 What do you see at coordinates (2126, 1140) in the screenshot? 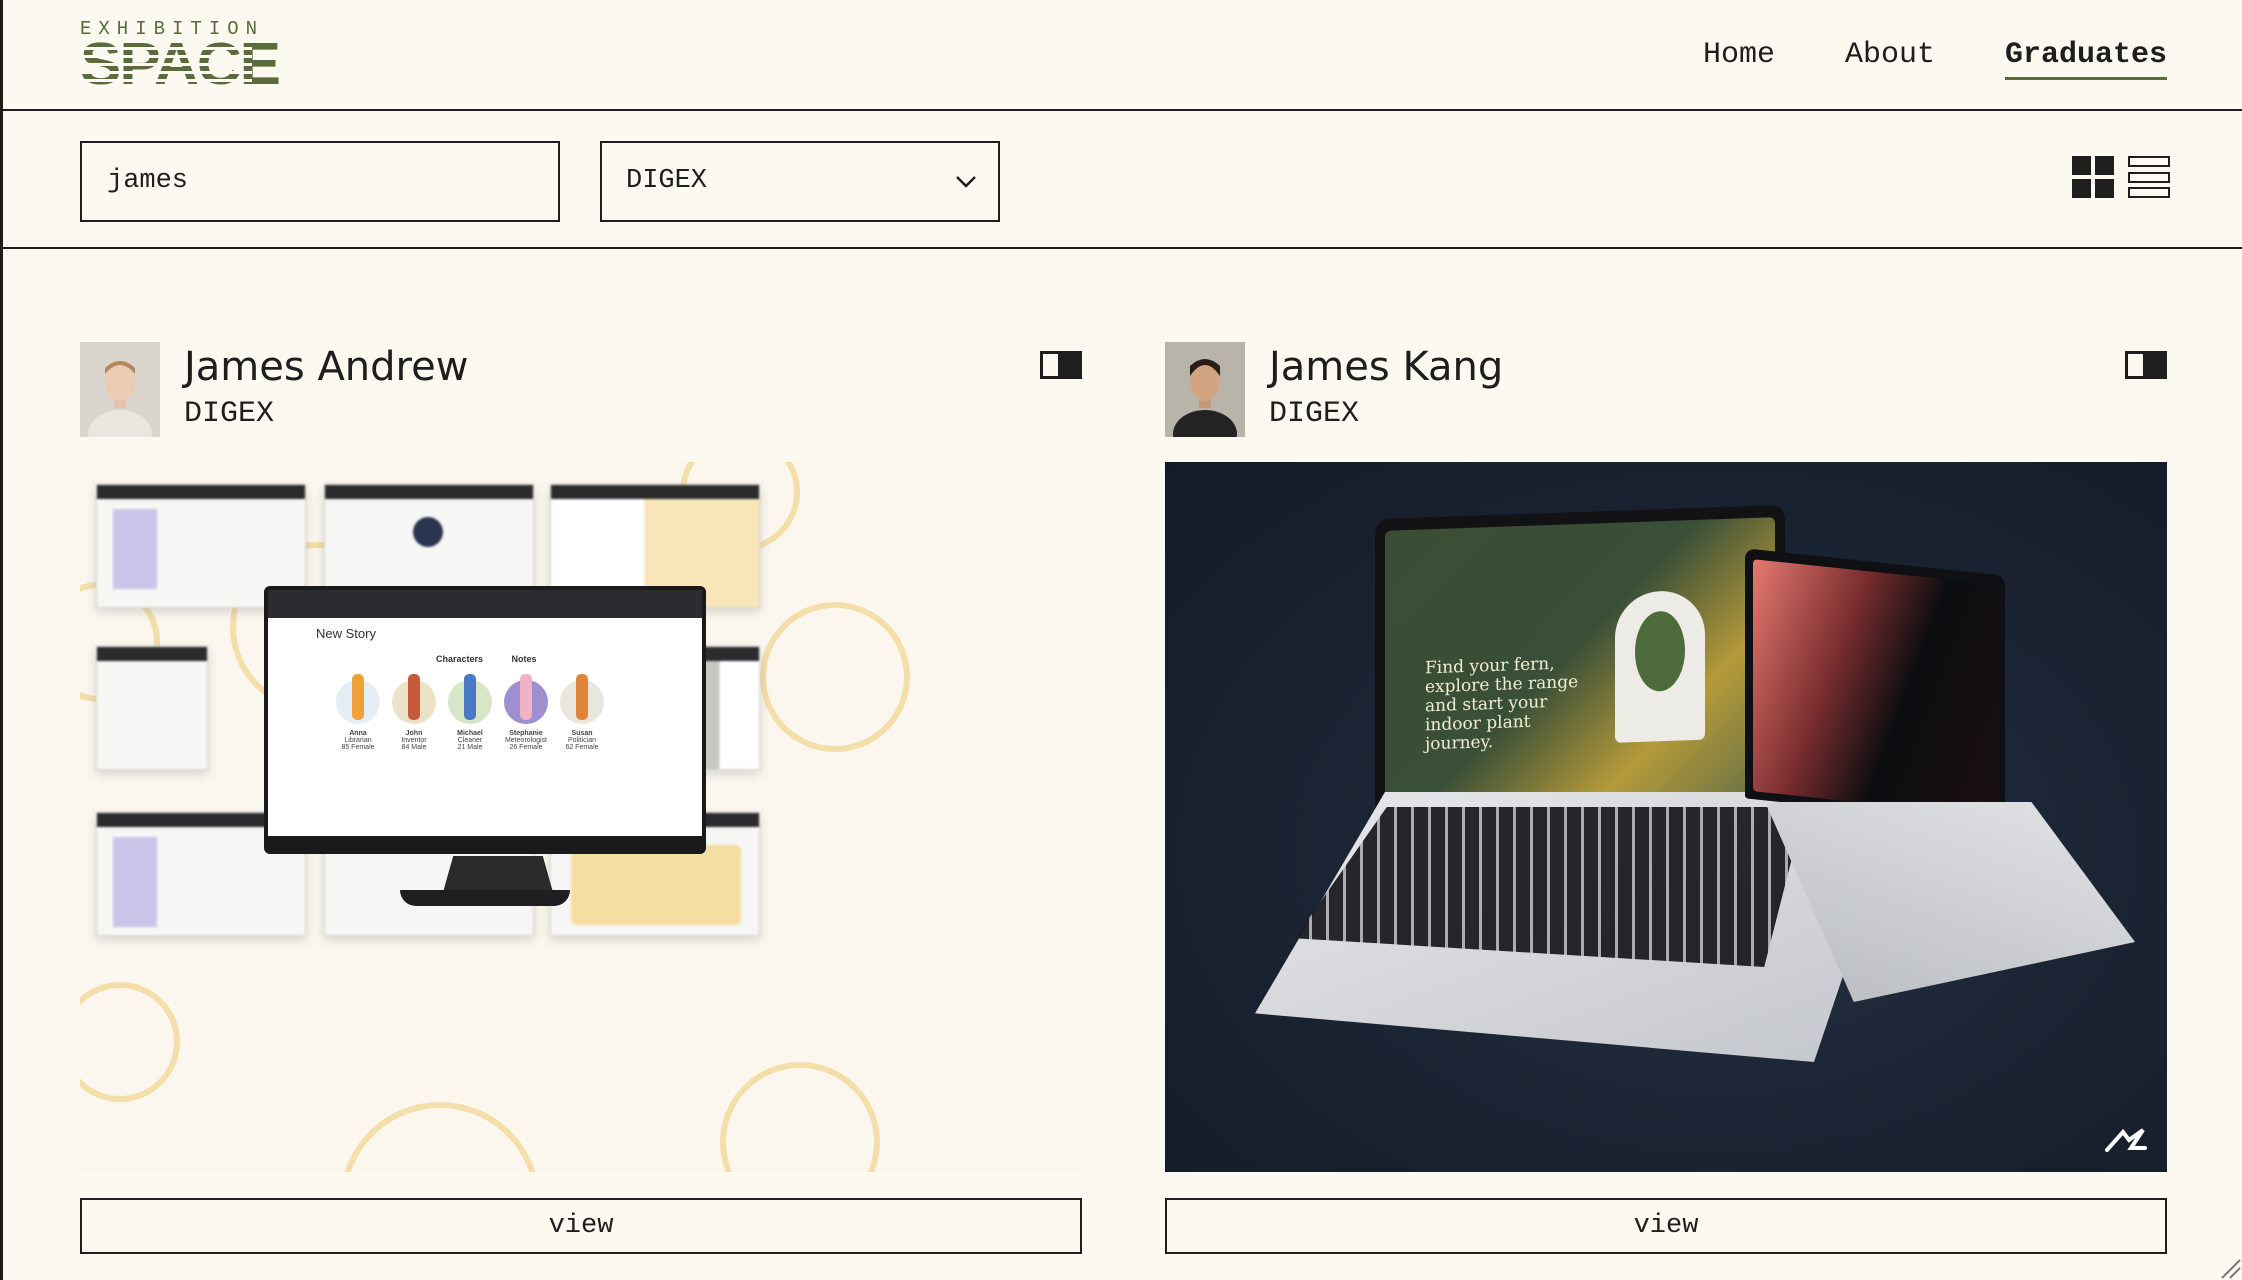
I see `watermark-logo` at bounding box center [2126, 1140].